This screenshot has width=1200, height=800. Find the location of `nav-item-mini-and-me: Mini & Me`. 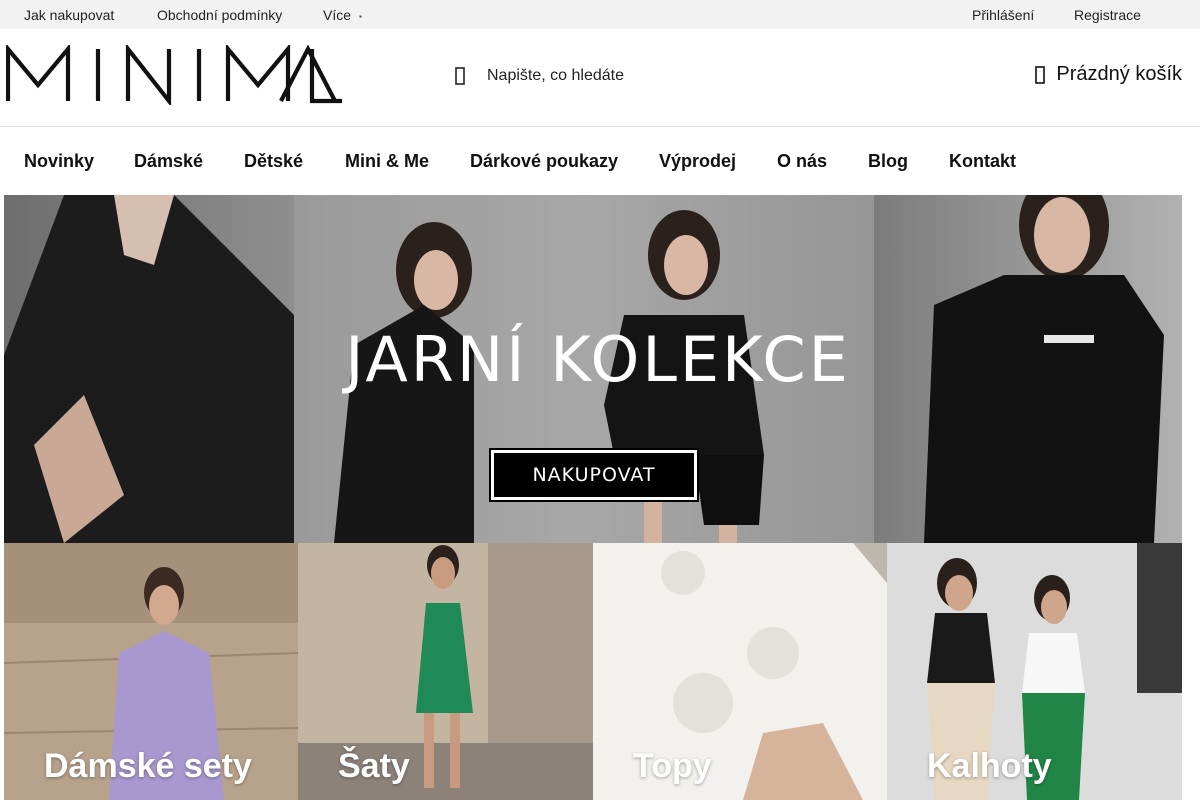

nav-item-mini-and-me: Mini & Me is located at coordinates (387, 161).